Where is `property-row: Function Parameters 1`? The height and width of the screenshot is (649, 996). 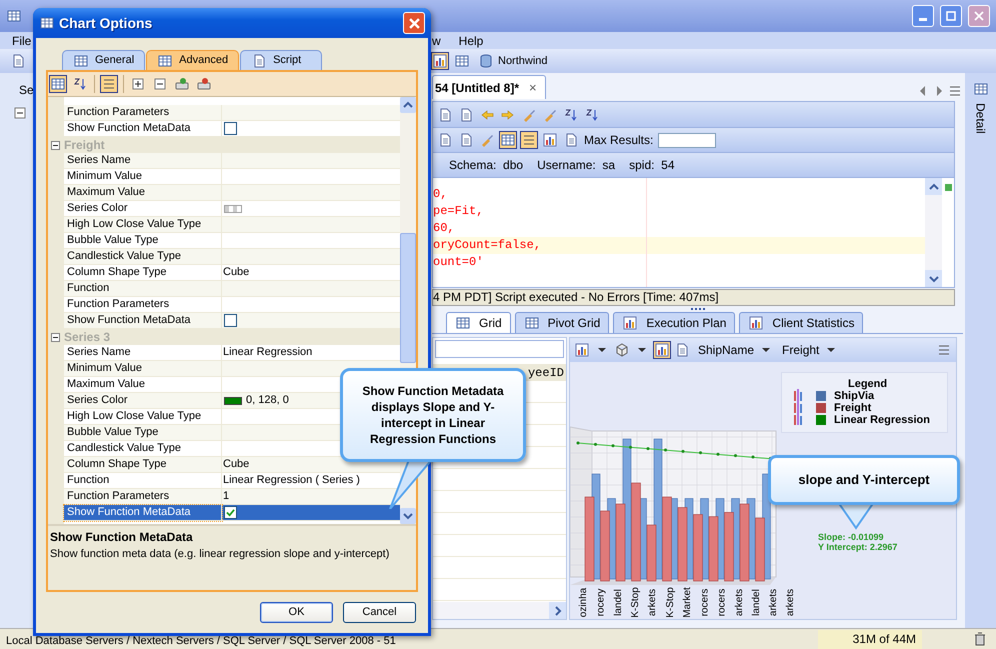
property-row: Function Parameters 1 is located at coordinates (232, 497).